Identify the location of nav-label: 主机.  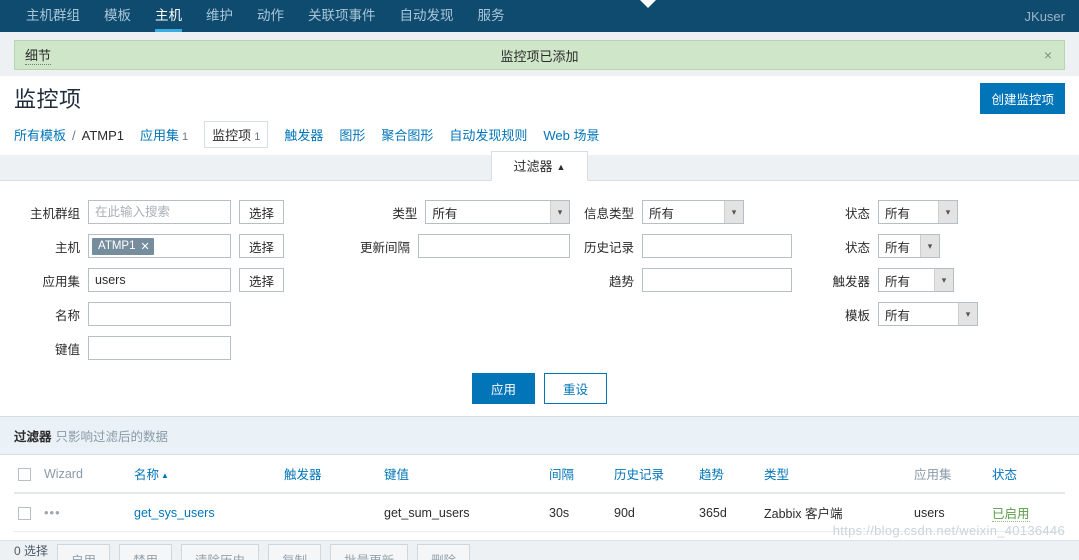
(168, 15).